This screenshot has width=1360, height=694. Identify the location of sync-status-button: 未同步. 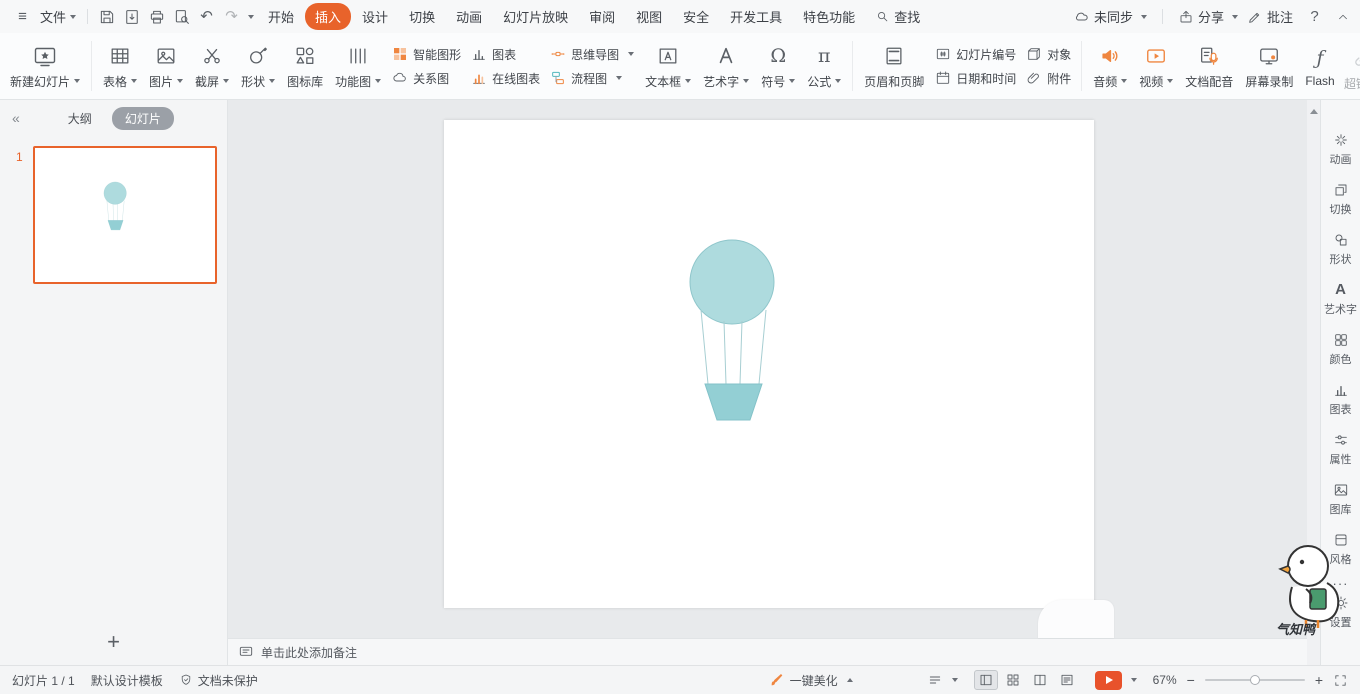
(1110, 16).